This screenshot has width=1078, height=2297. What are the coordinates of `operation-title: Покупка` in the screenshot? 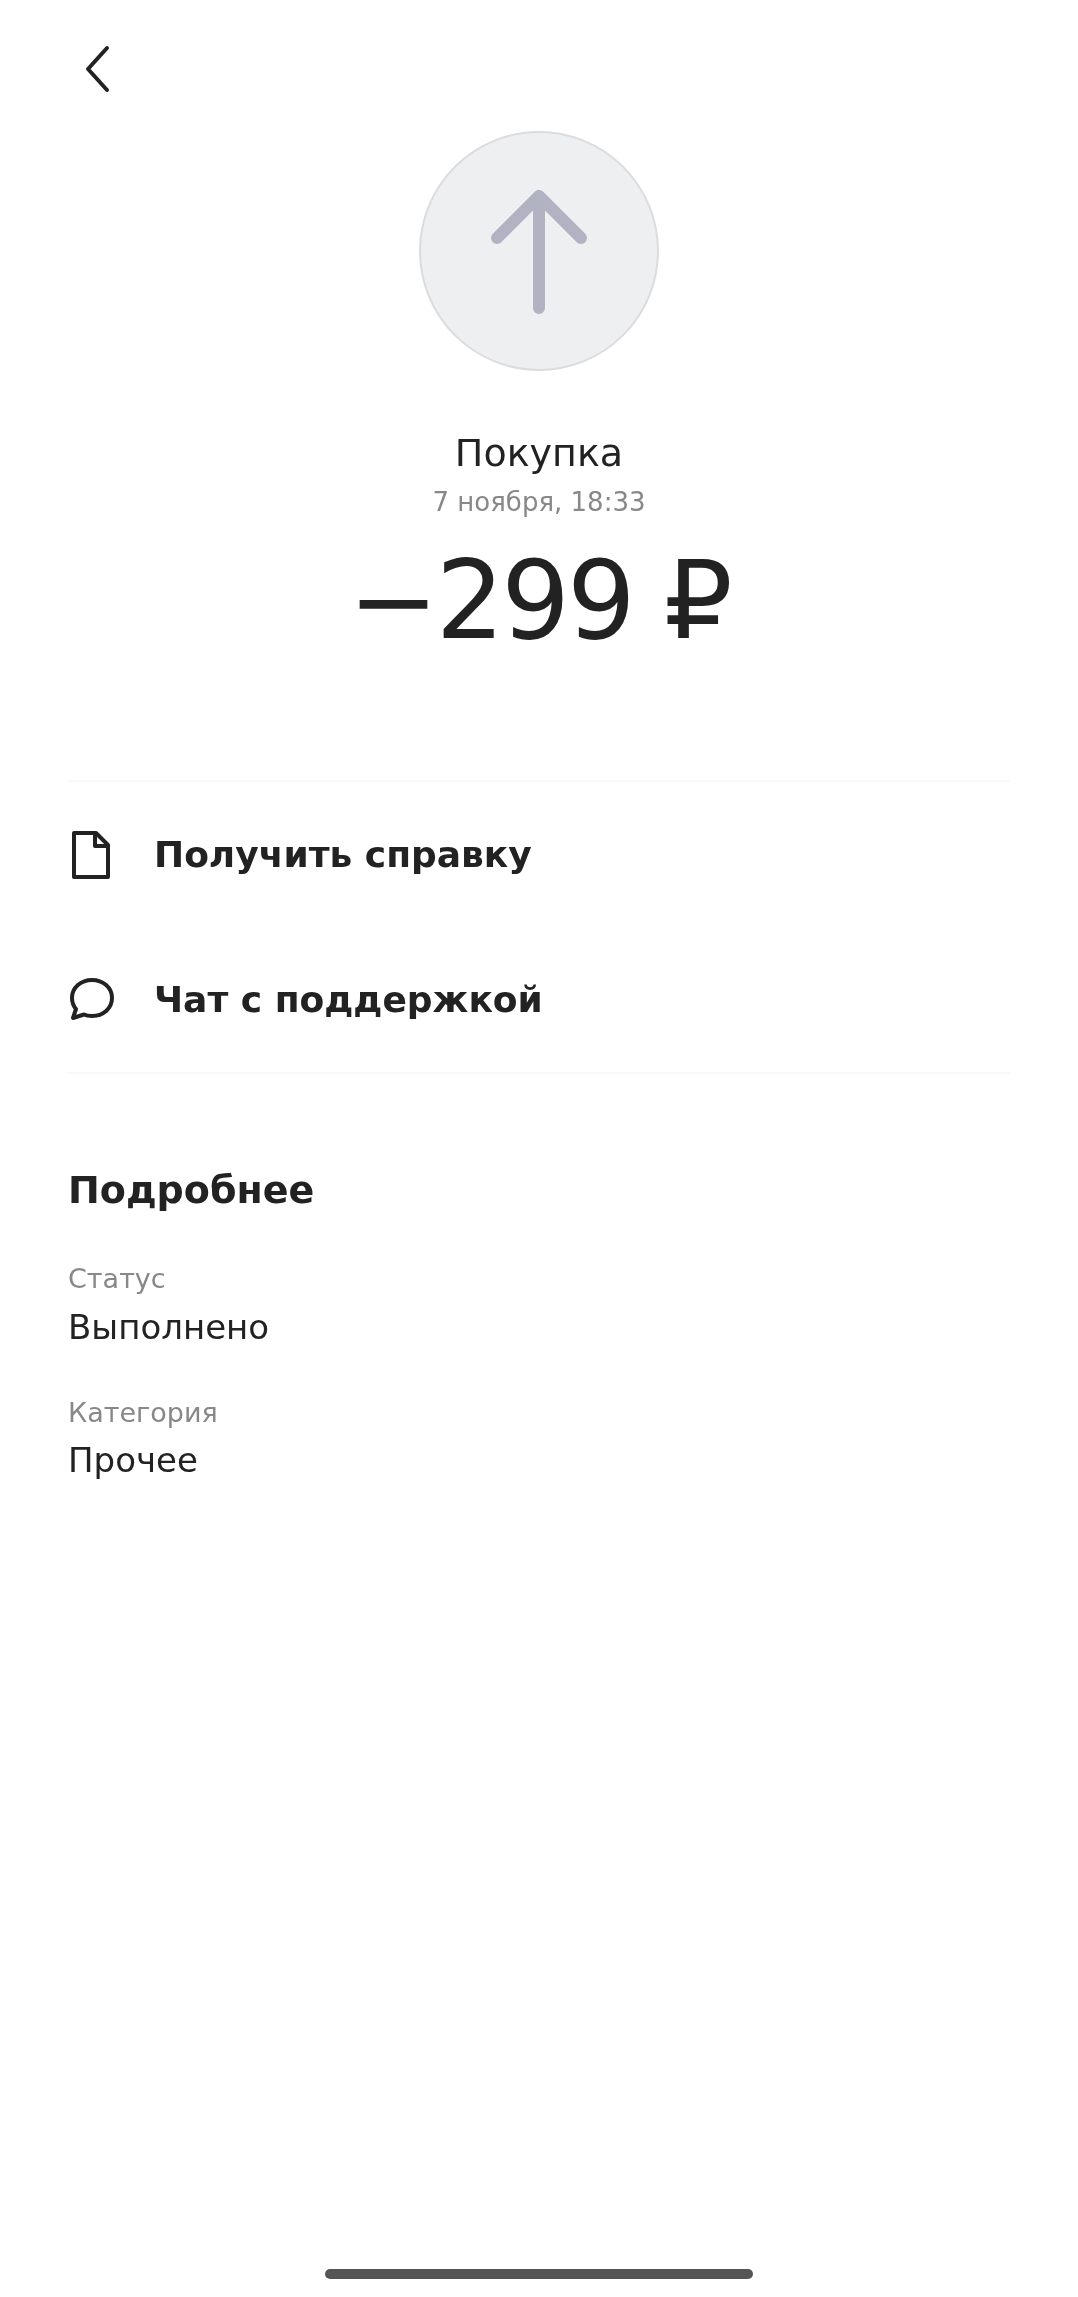 It's located at (539, 454).